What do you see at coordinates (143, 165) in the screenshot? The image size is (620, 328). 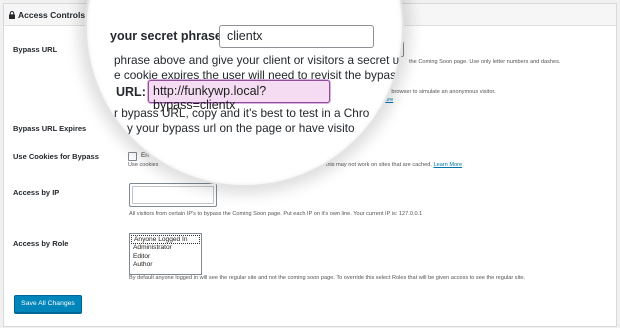 I see `use-cookies-note-left: Use cookies` at bounding box center [143, 165].